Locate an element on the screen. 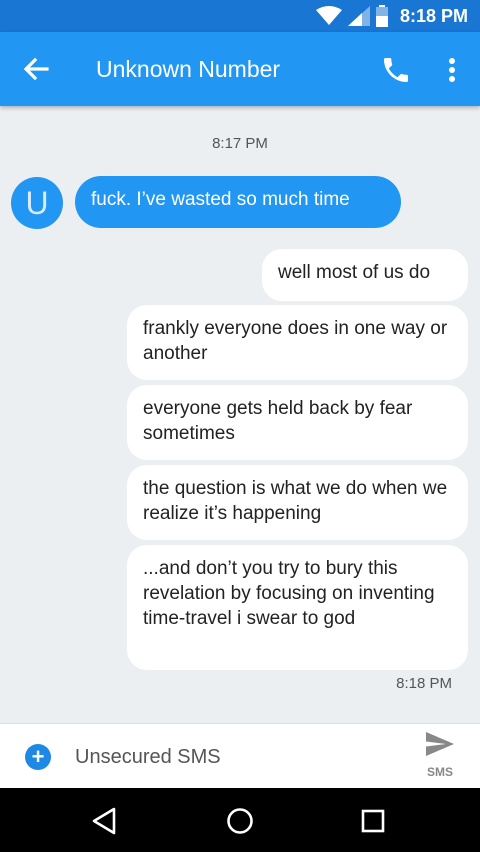 The height and width of the screenshot is (852, 480). back-triangle-icon is located at coordinates (104, 821).